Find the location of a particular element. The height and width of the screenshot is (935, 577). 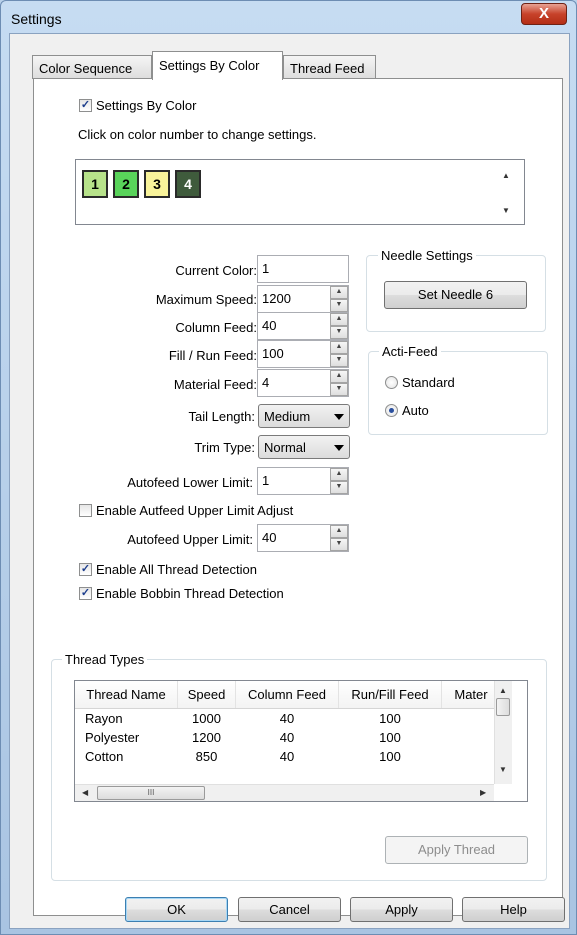

radio-standard is located at coordinates (391, 382).